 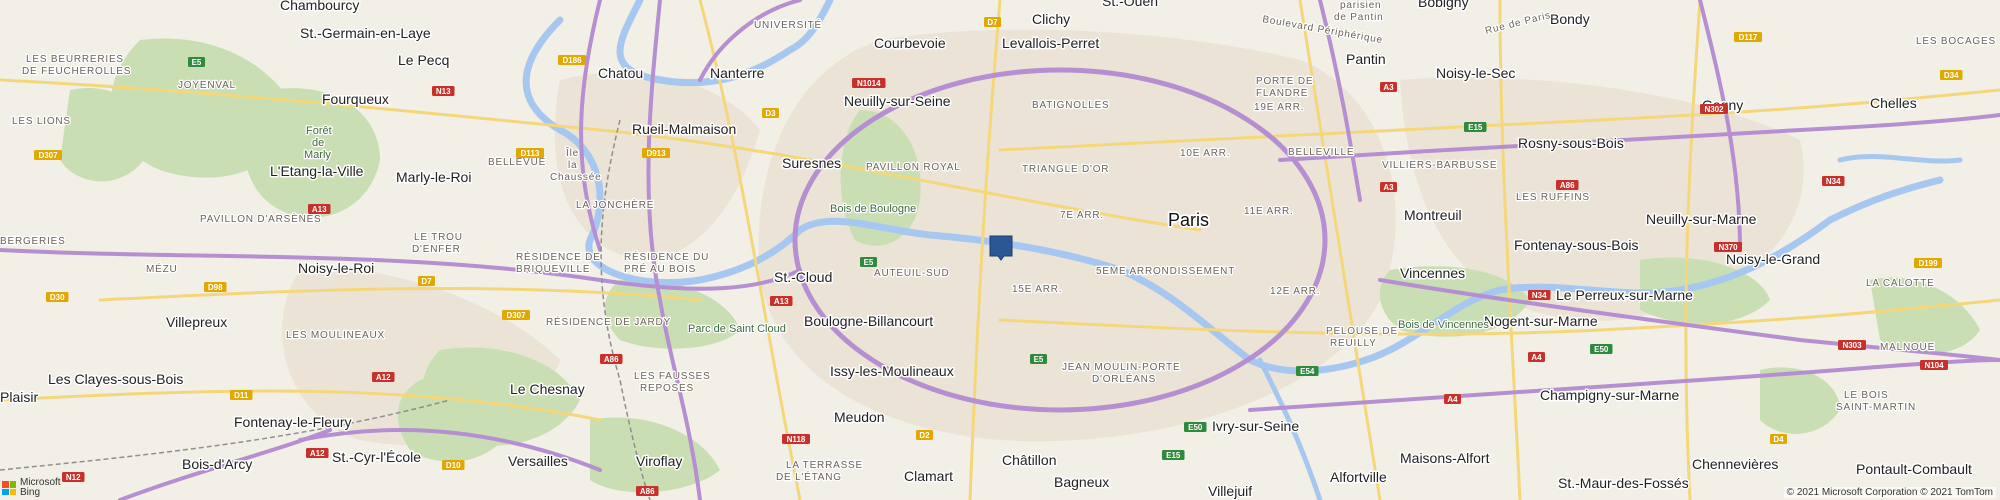 I want to click on district-label: RÉSIDENCE DU, so click(x=666, y=256).